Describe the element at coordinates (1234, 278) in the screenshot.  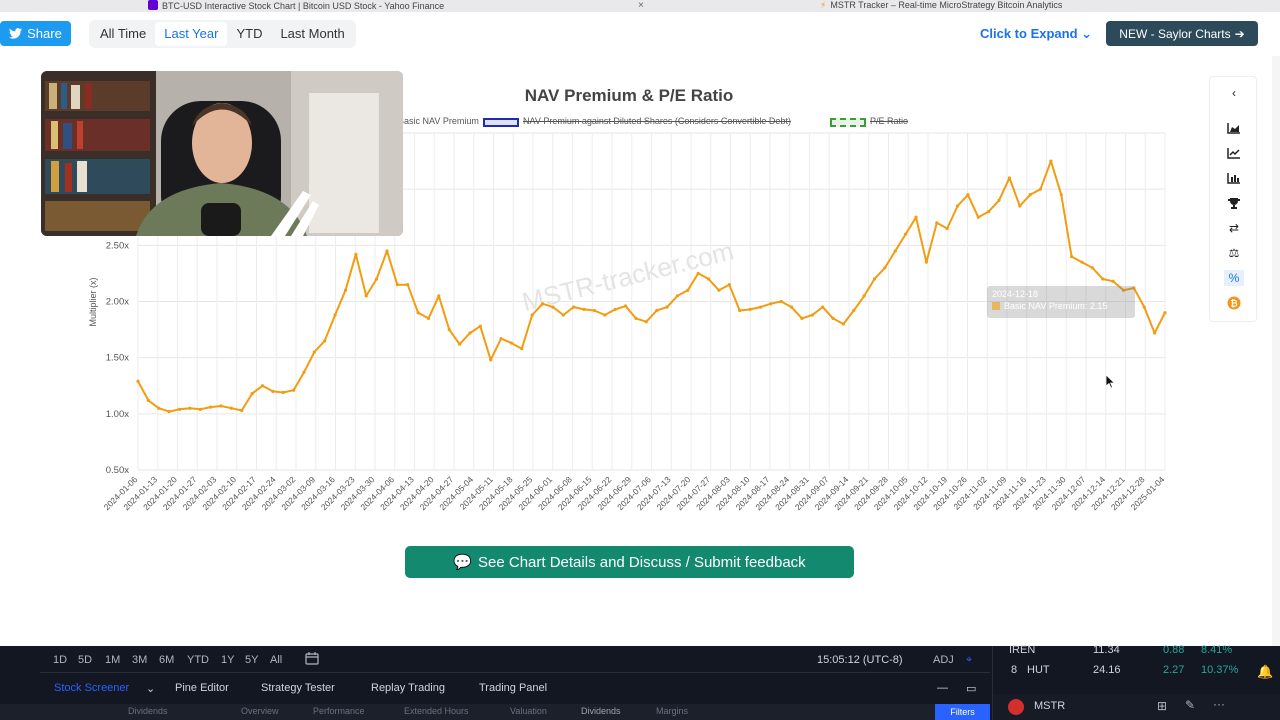
I see `percent-icon: %` at that location.